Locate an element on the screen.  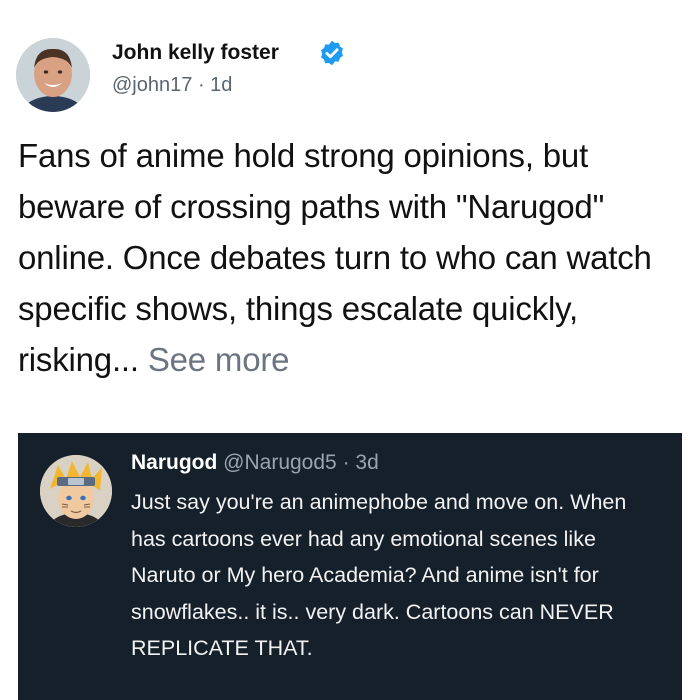
quoted-post-time: 3d is located at coordinates (366, 462).